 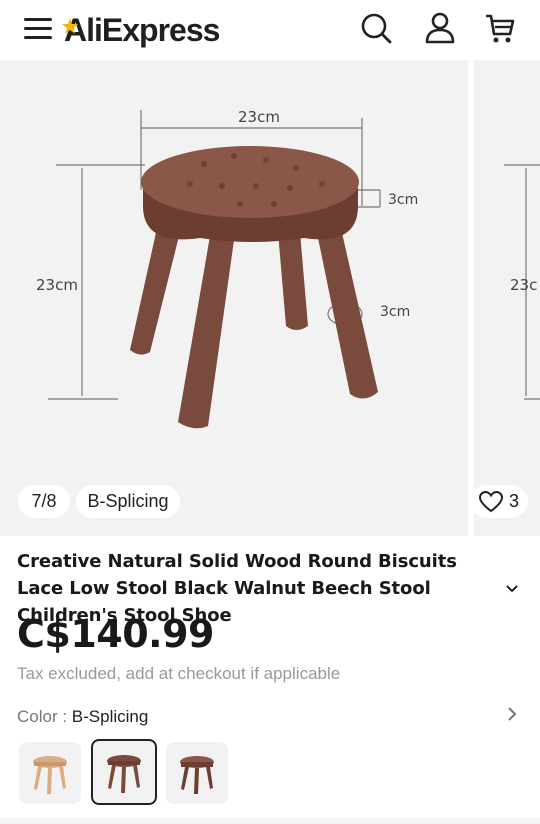 I want to click on seat-thickness-label: 3cm, so click(x=403, y=200).